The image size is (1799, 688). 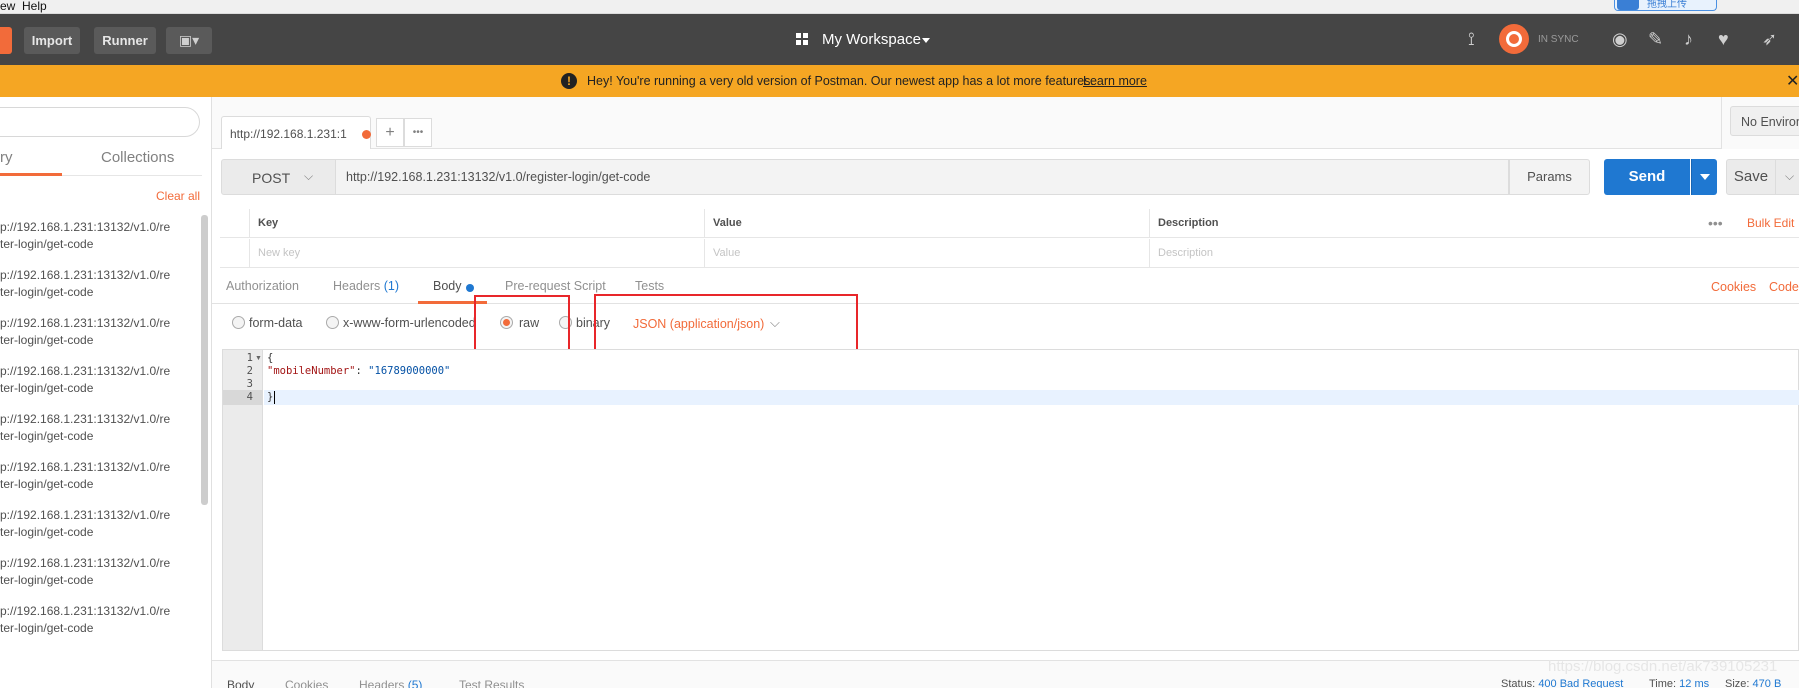 I want to click on response-tab-cookies: Cookies, so click(x=306, y=683).